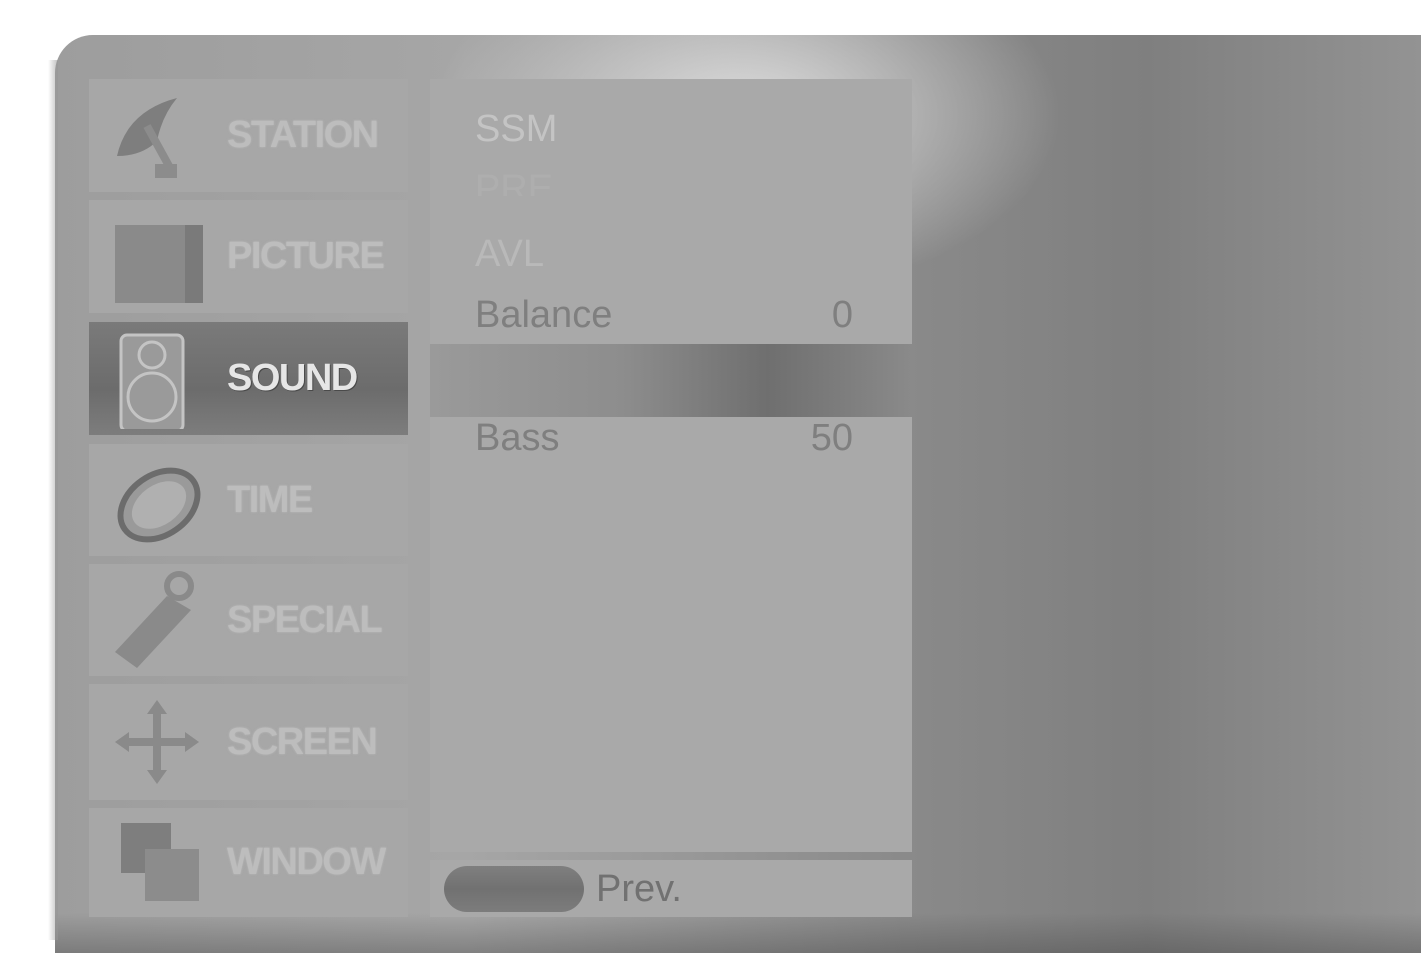  Describe the element at coordinates (514, 889) in the screenshot. I see `prev-button` at that location.